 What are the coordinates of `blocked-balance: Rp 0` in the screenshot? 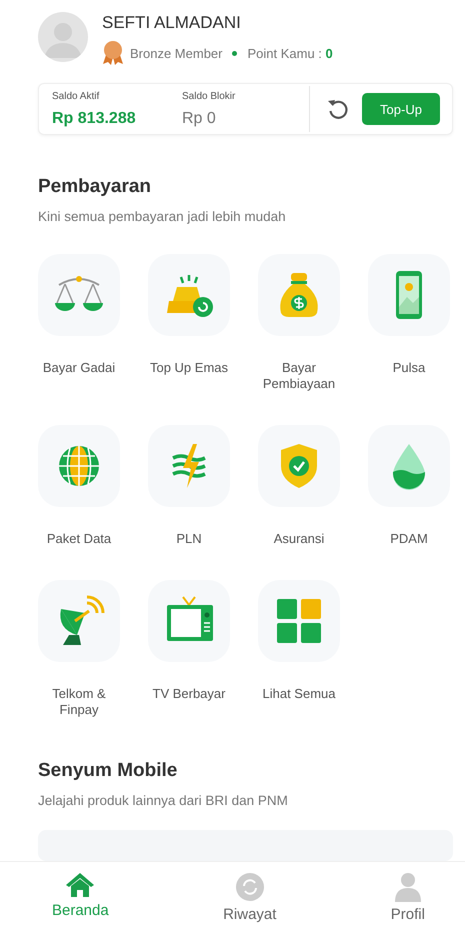 It's located at (199, 119).